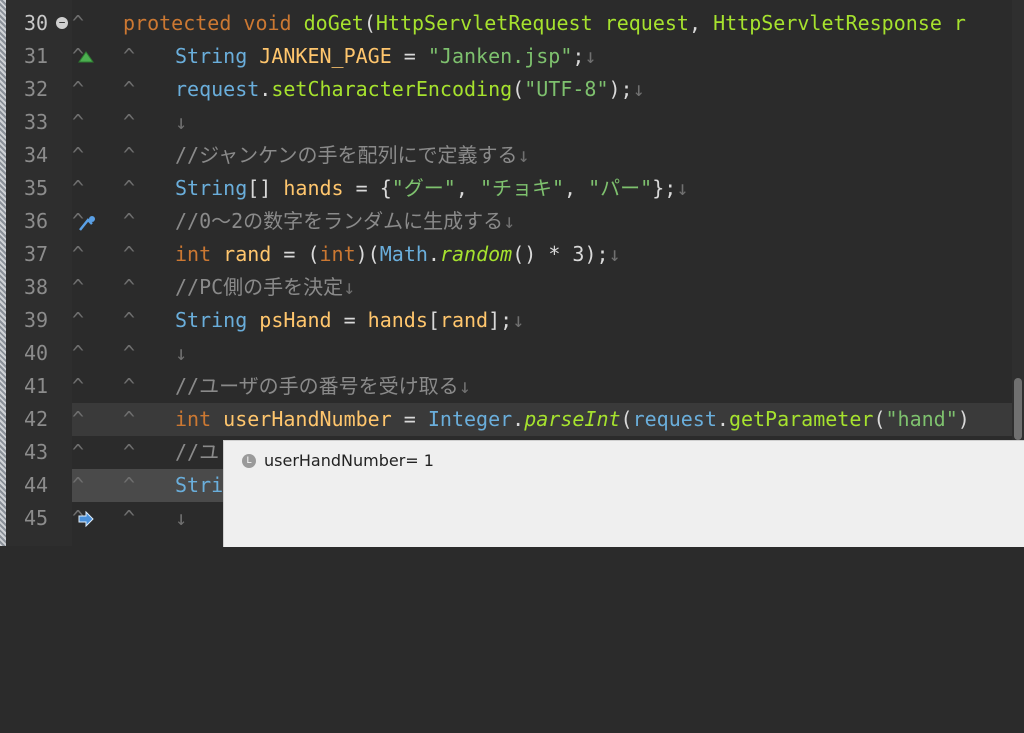 The width and height of the screenshot is (1024, 733). I want to click on variable-value-label: userHandNumber= 1, so click(349, 460).